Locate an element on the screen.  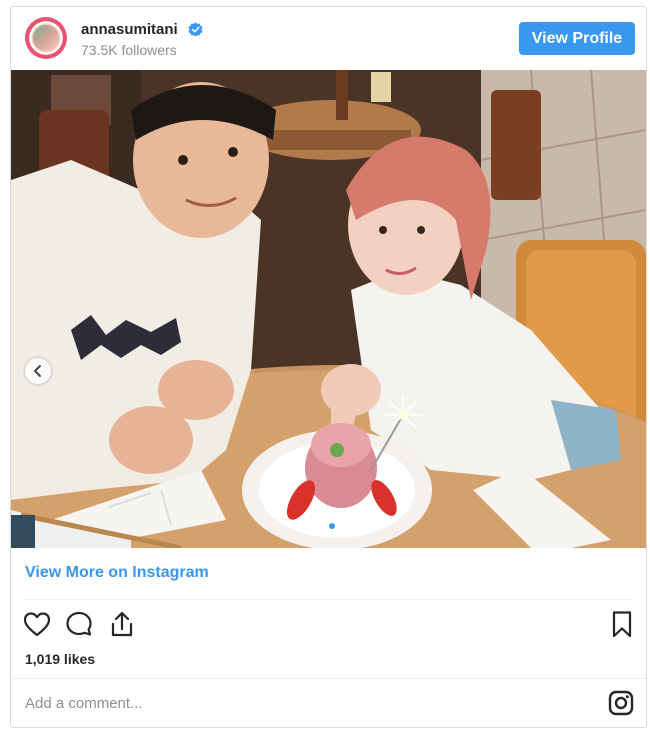
instagram-logo-icon is located at coordinates (621, 703).